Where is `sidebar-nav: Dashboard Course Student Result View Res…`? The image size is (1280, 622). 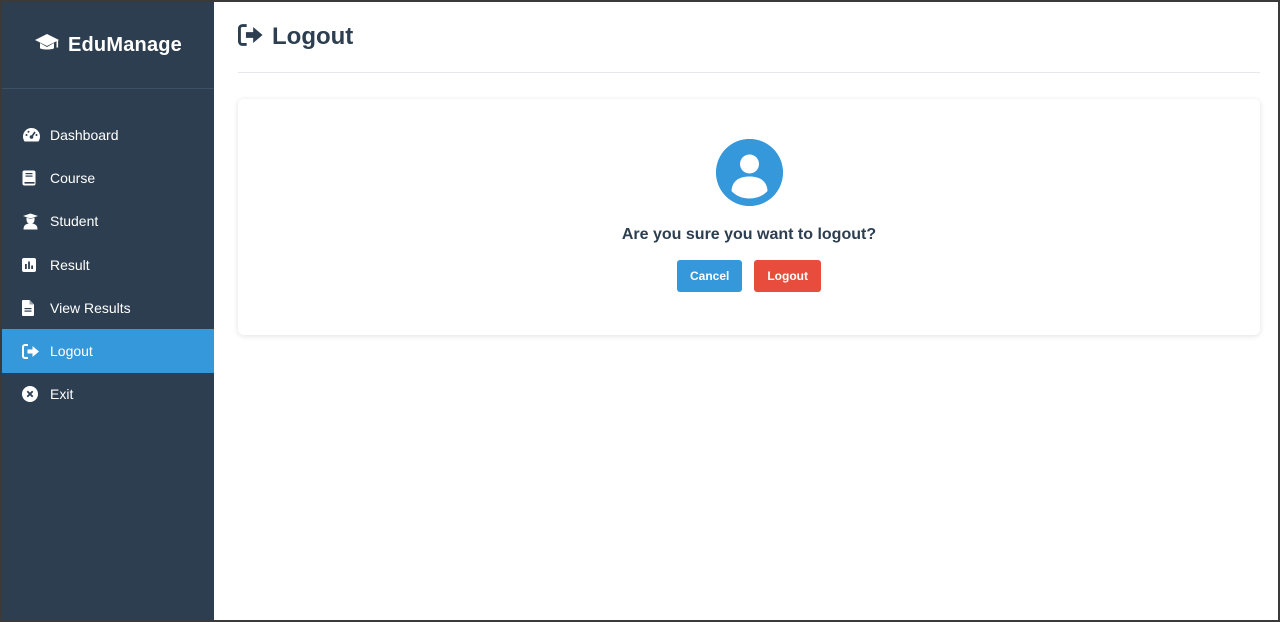 sidebar-nav: Dashboard Course Student Result View Res… is located at coordinates (108, 252).